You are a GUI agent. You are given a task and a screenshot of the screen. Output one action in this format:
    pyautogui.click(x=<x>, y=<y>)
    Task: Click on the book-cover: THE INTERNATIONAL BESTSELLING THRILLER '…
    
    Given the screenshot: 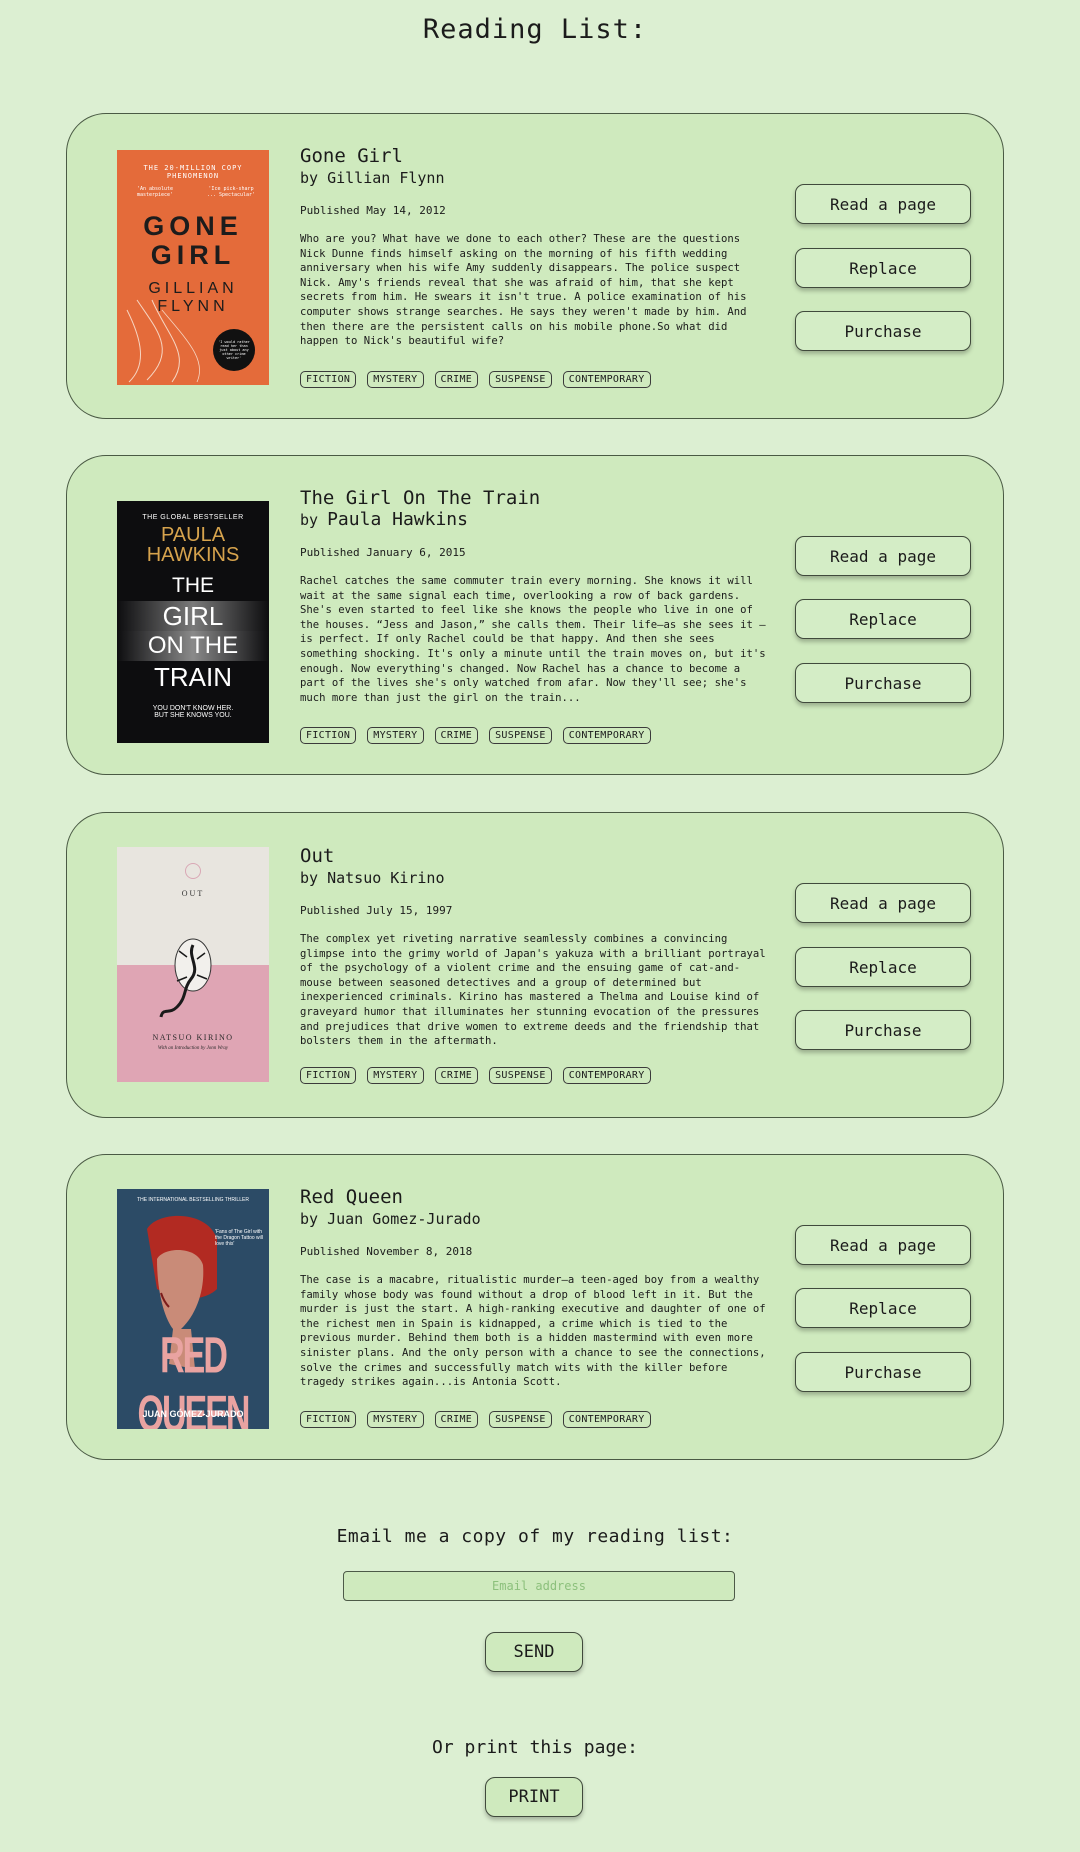 What is the action you would take?
    pyautogui.click(x=193, y=1309)
    